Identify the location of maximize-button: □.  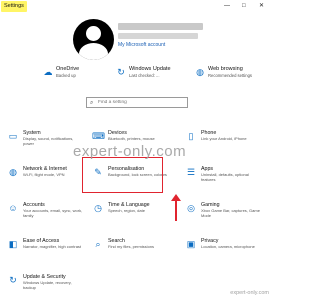
(244, 6).